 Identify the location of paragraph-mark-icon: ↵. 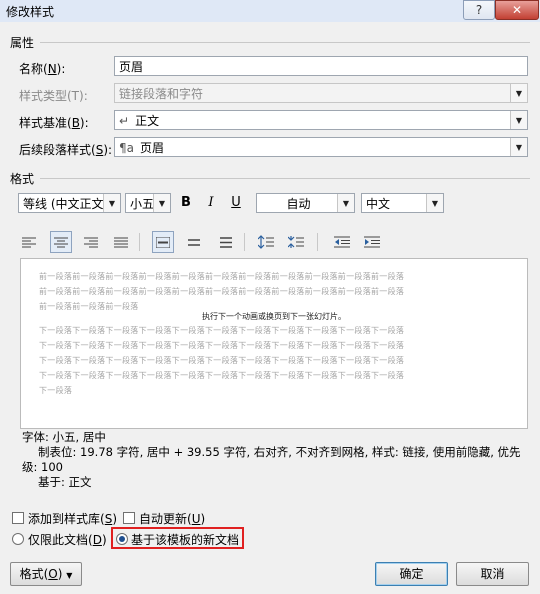
(124, 121).